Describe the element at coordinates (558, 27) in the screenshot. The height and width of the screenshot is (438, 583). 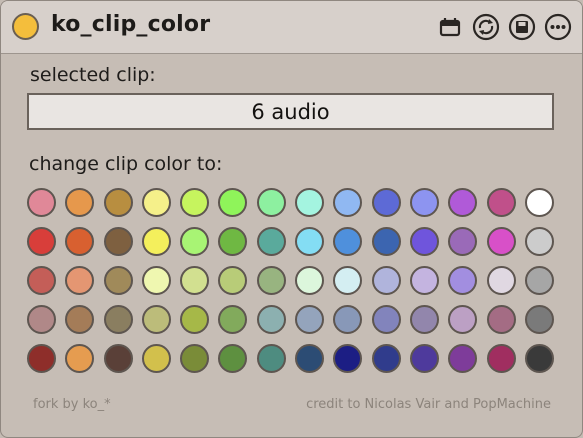
I see `more-icon` at that location.